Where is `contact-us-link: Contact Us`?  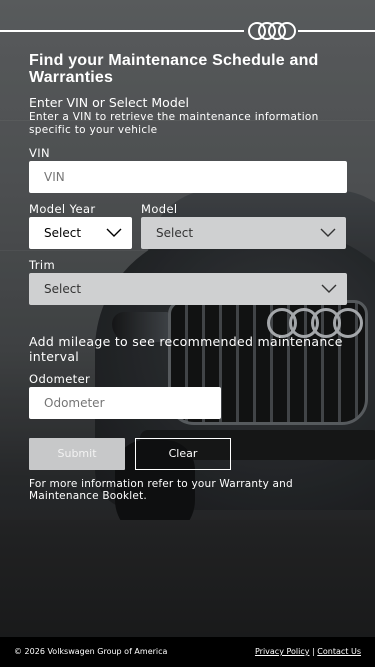
contact-us-link: Contact Us is located at coordinates (339, 651).